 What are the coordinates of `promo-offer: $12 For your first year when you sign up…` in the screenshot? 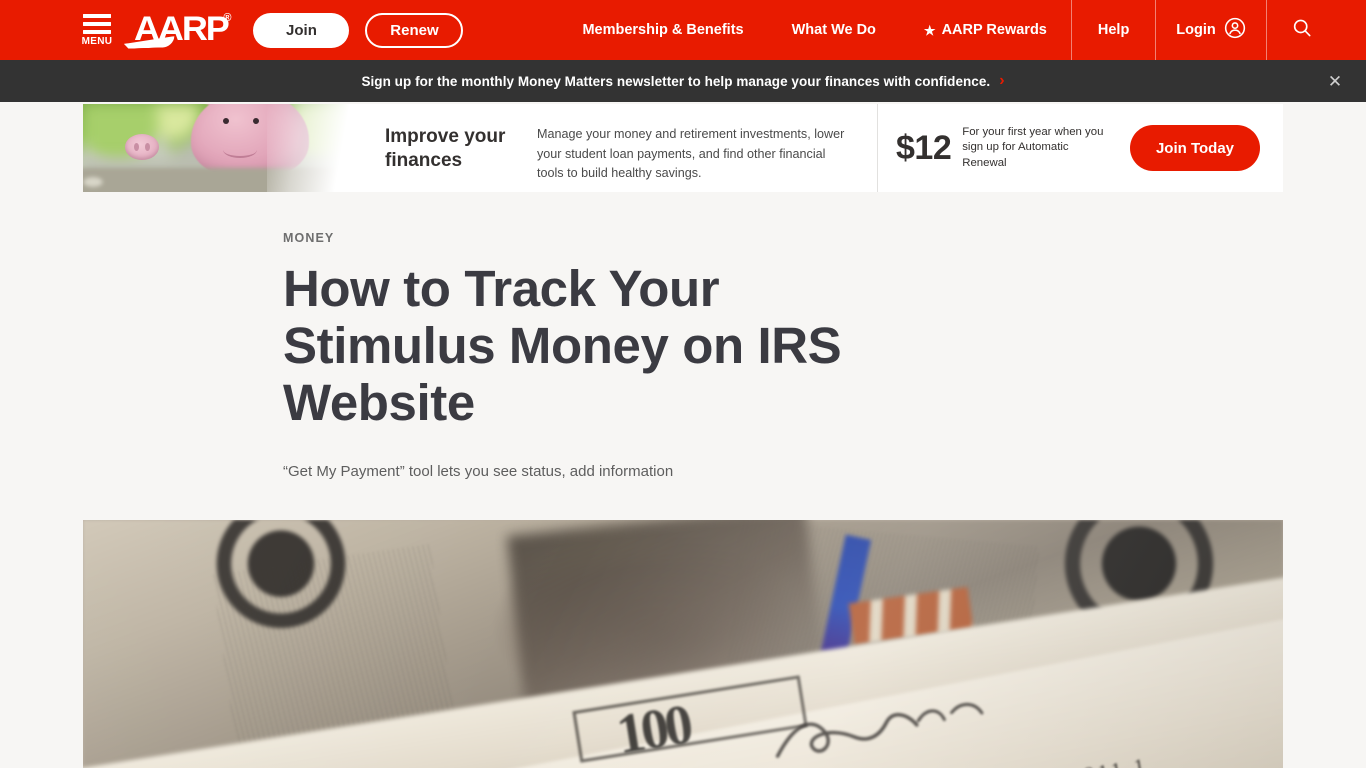 It's located at (1077, 148).